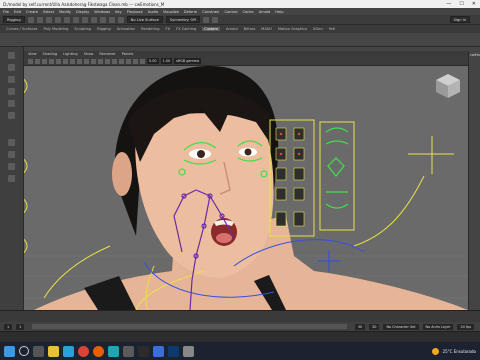  Describe the element at coordinates (57, 19) in the screenshot. I see `undo-icon` at that location.